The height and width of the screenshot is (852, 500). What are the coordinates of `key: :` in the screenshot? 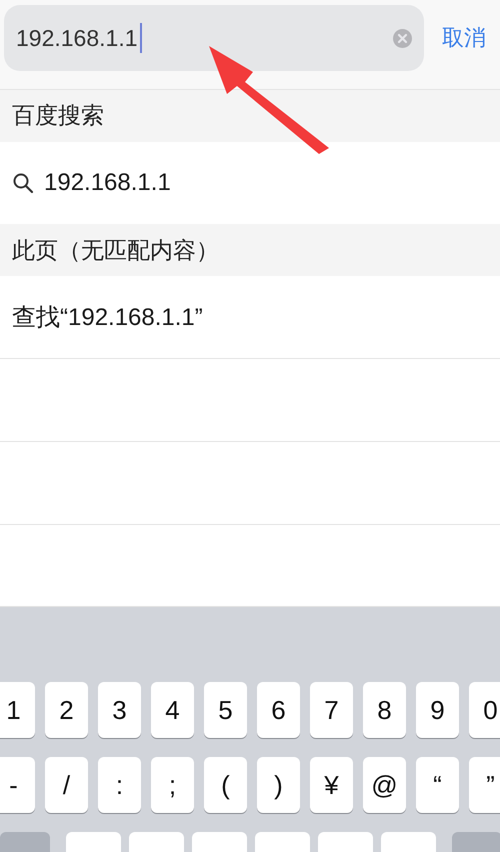 It's located at (119, 785).